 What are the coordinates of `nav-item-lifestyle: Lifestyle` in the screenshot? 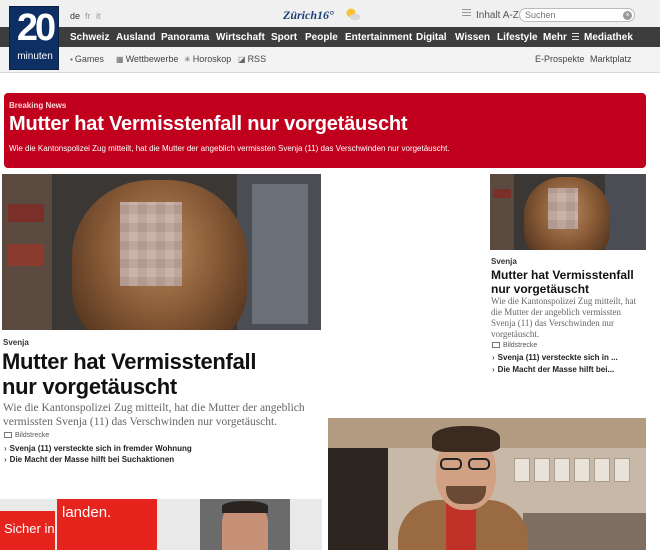 It's located at (517, 37).